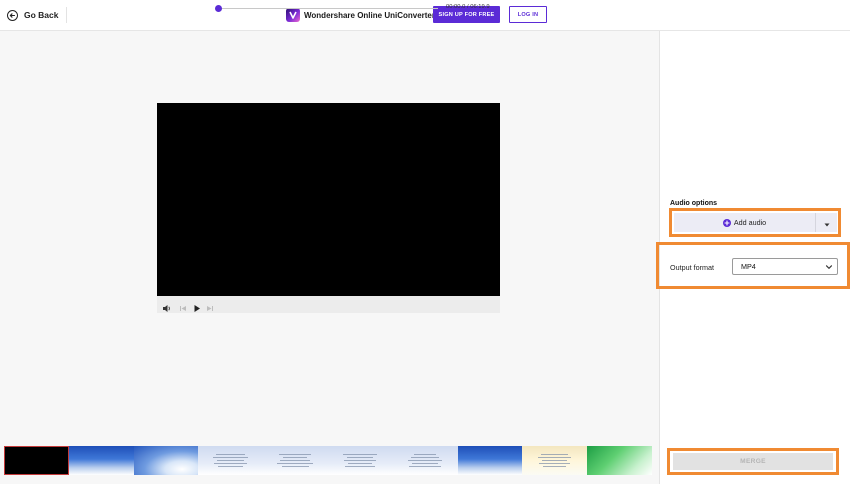  I want to click on add-audio-dropdown-button, so click(826, 222).